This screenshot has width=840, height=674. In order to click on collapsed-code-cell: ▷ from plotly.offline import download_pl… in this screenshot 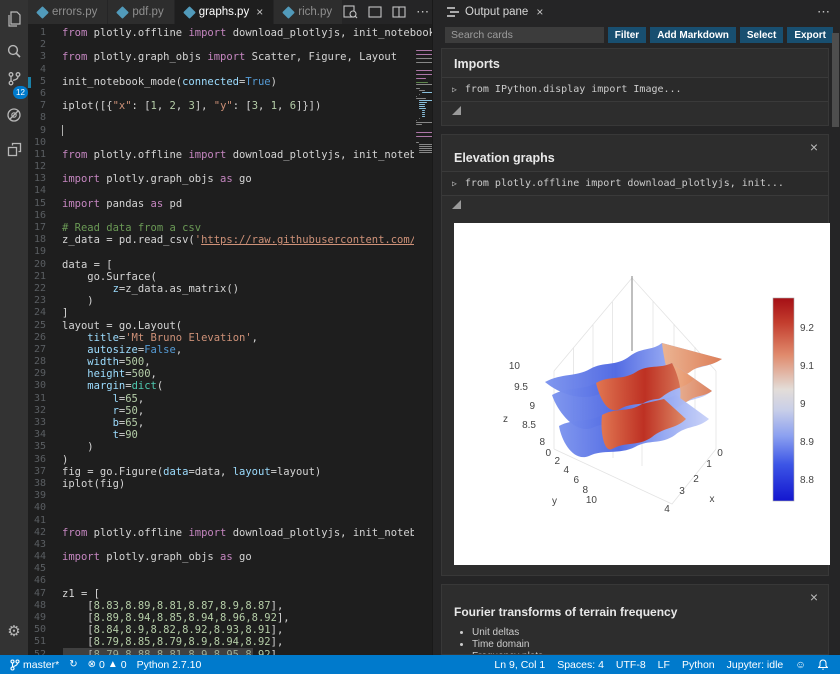, I will do `click(635, 183)`.